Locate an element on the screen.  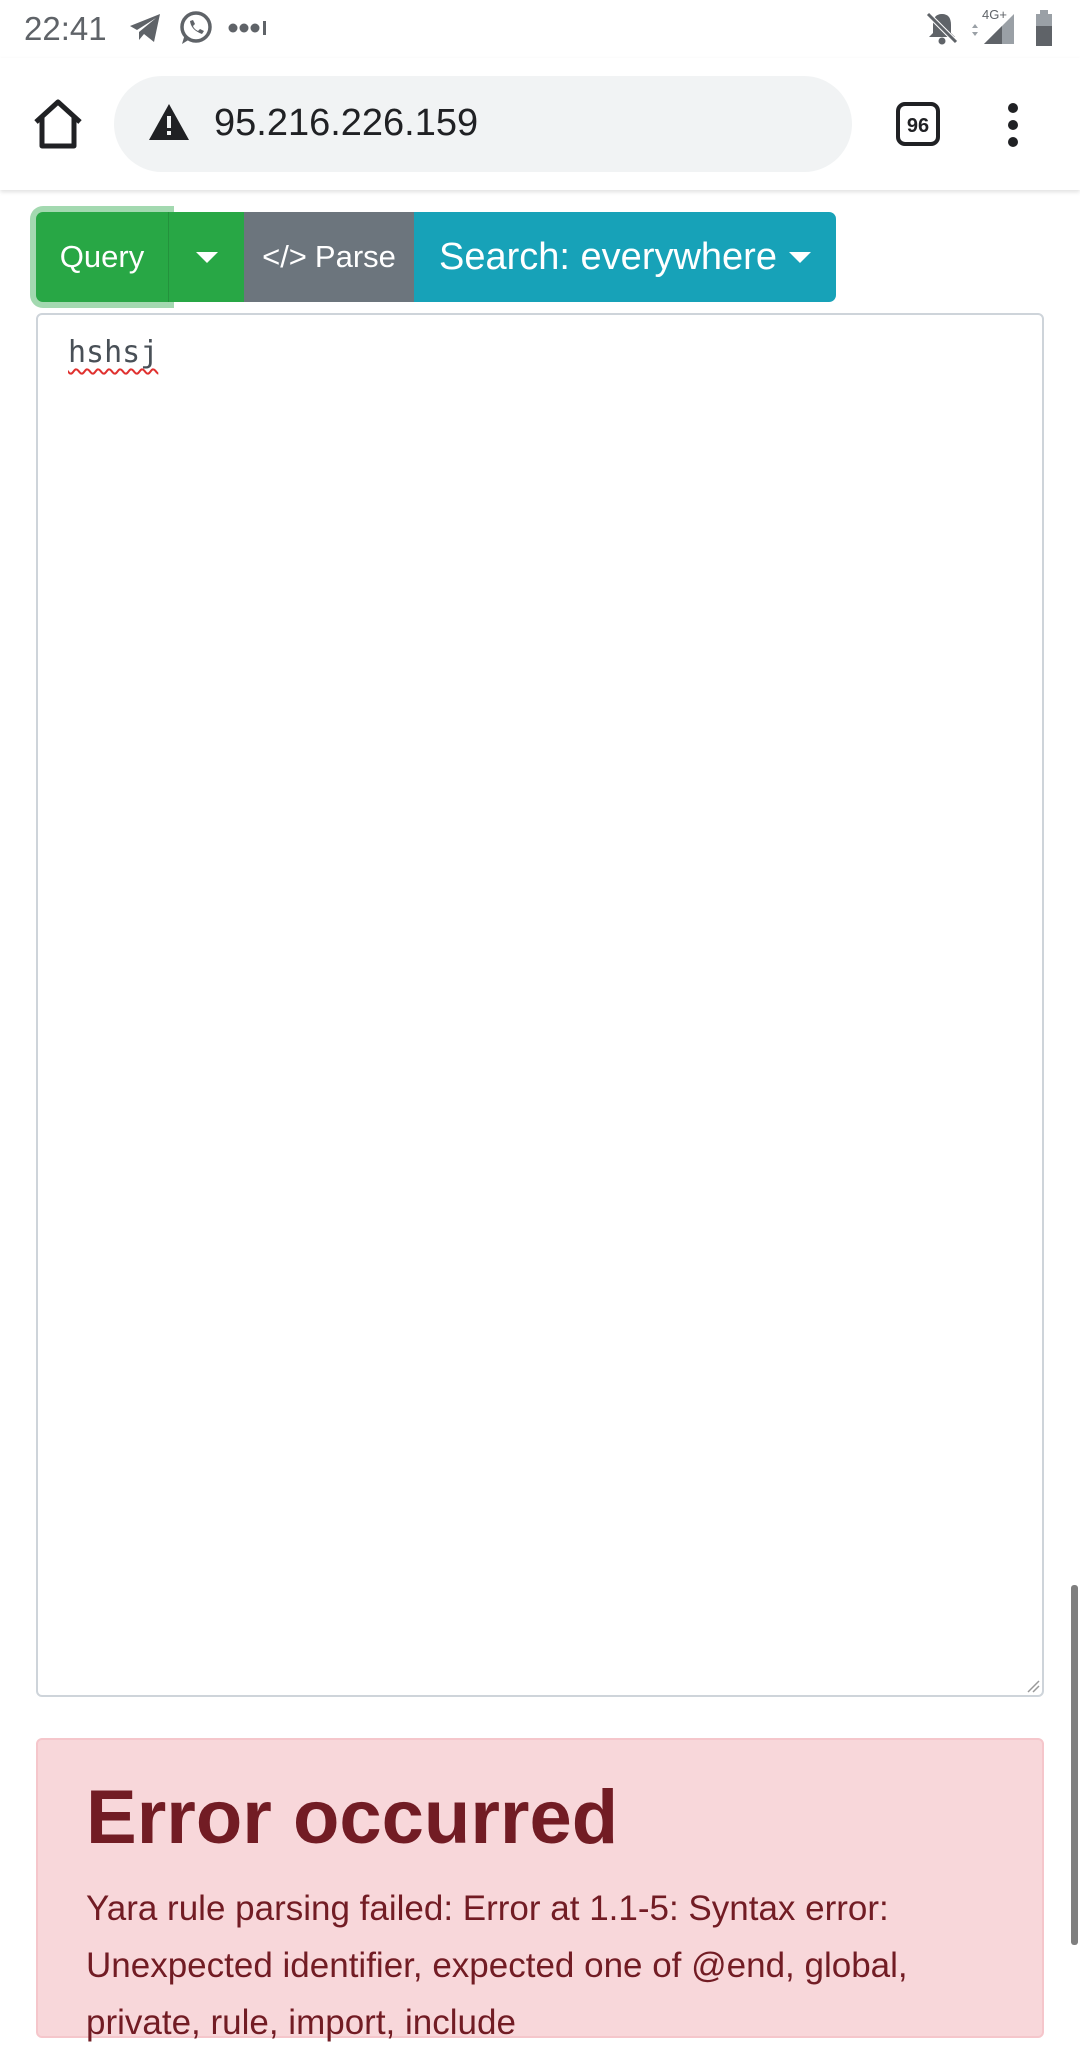
tab-count-icon: 96 is located at coordinates (918, 124).